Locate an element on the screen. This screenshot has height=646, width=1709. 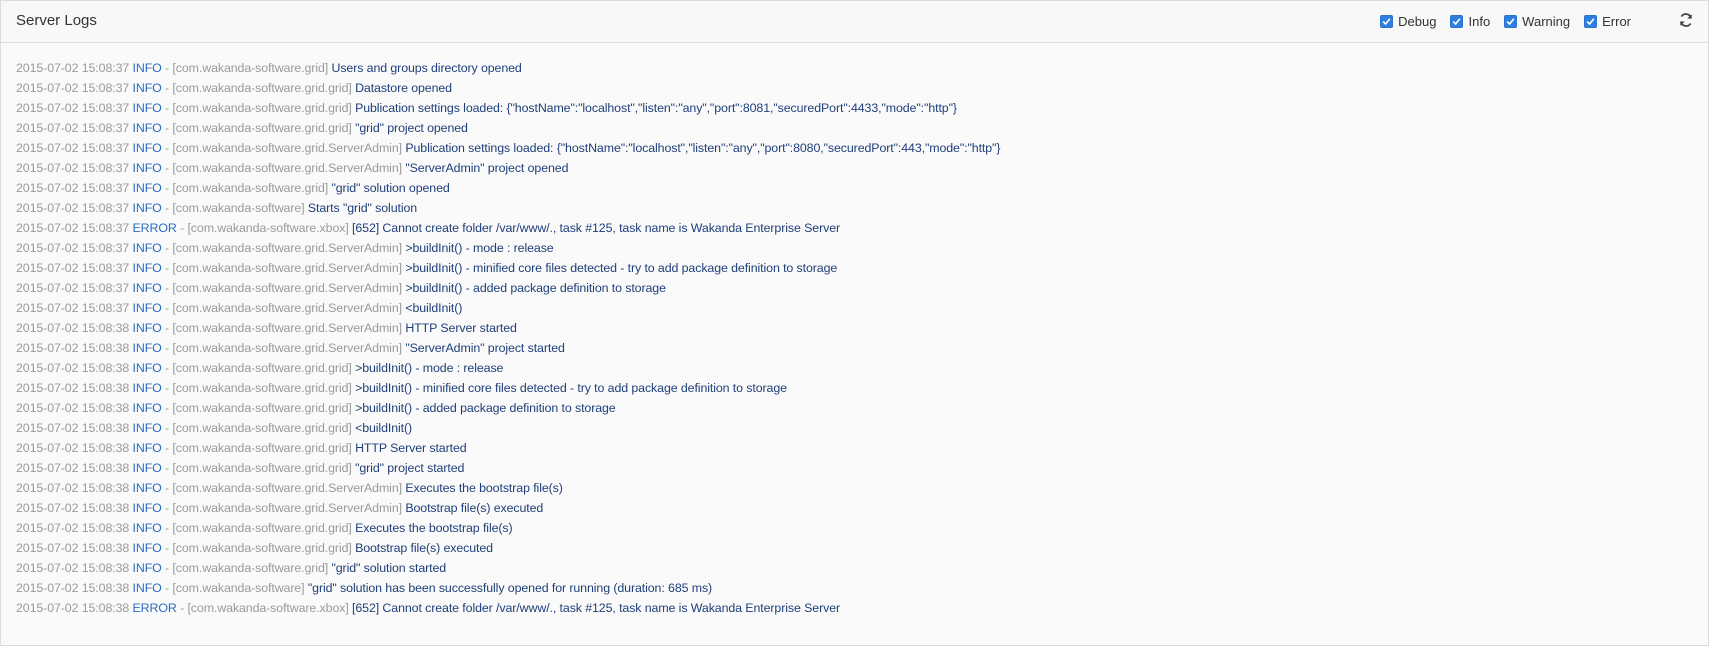
filter-label: Error is located at coordinates (1616, 21).